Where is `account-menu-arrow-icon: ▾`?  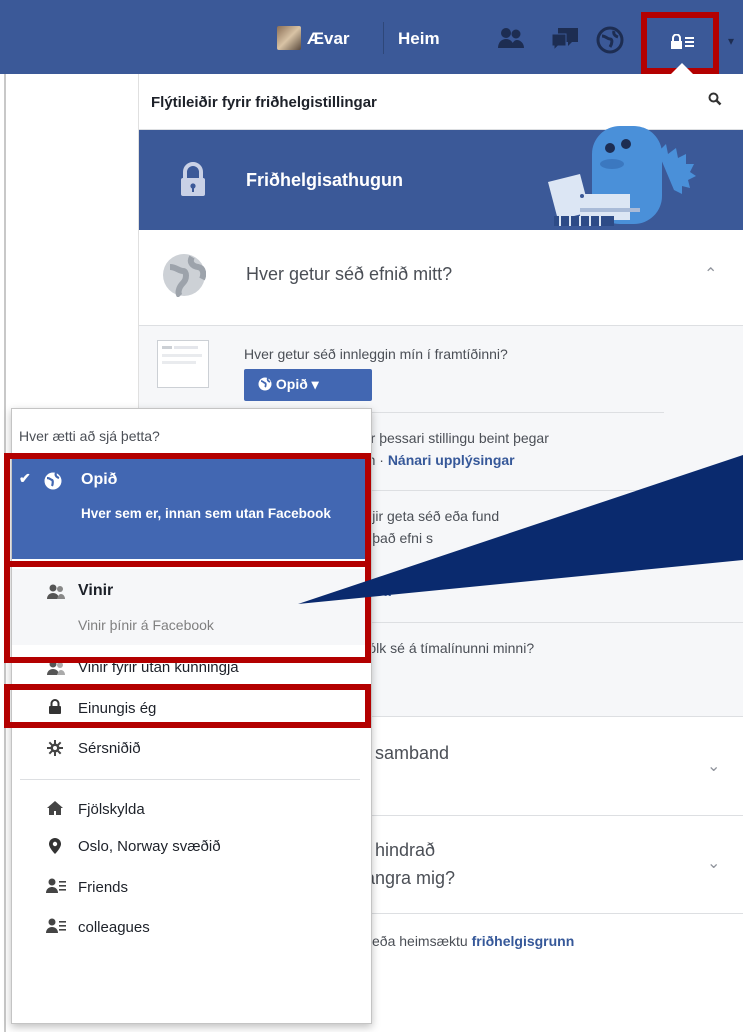 account-menu-arrow-icon: ▾ is located at coordinates (731, 41).